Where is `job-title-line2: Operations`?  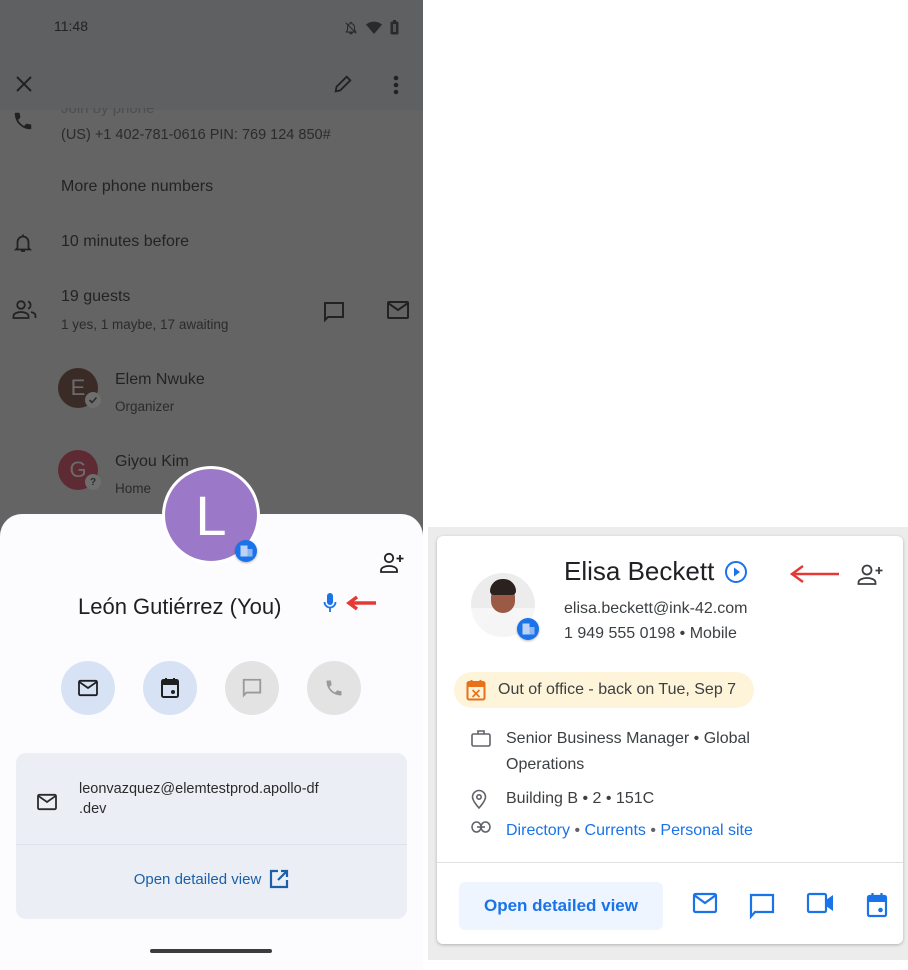 job-title-line2: Operations is located at coordinates (545, 764).